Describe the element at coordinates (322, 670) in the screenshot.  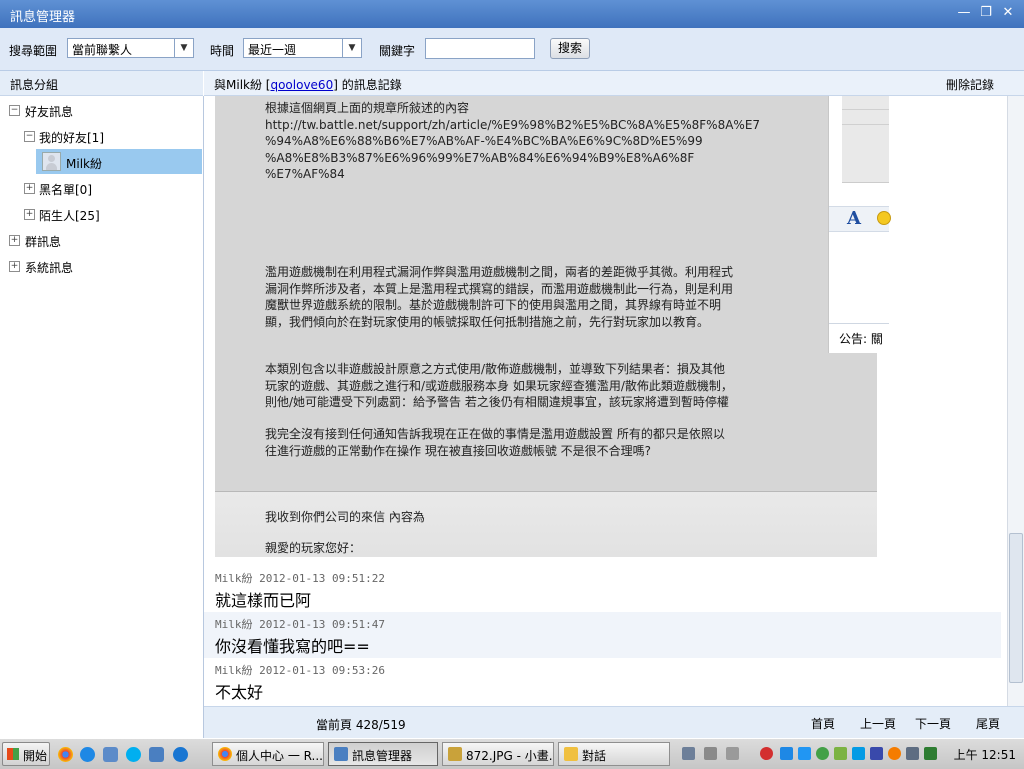
I see `message-time: 2012-01-13 09:53:26` at that location.